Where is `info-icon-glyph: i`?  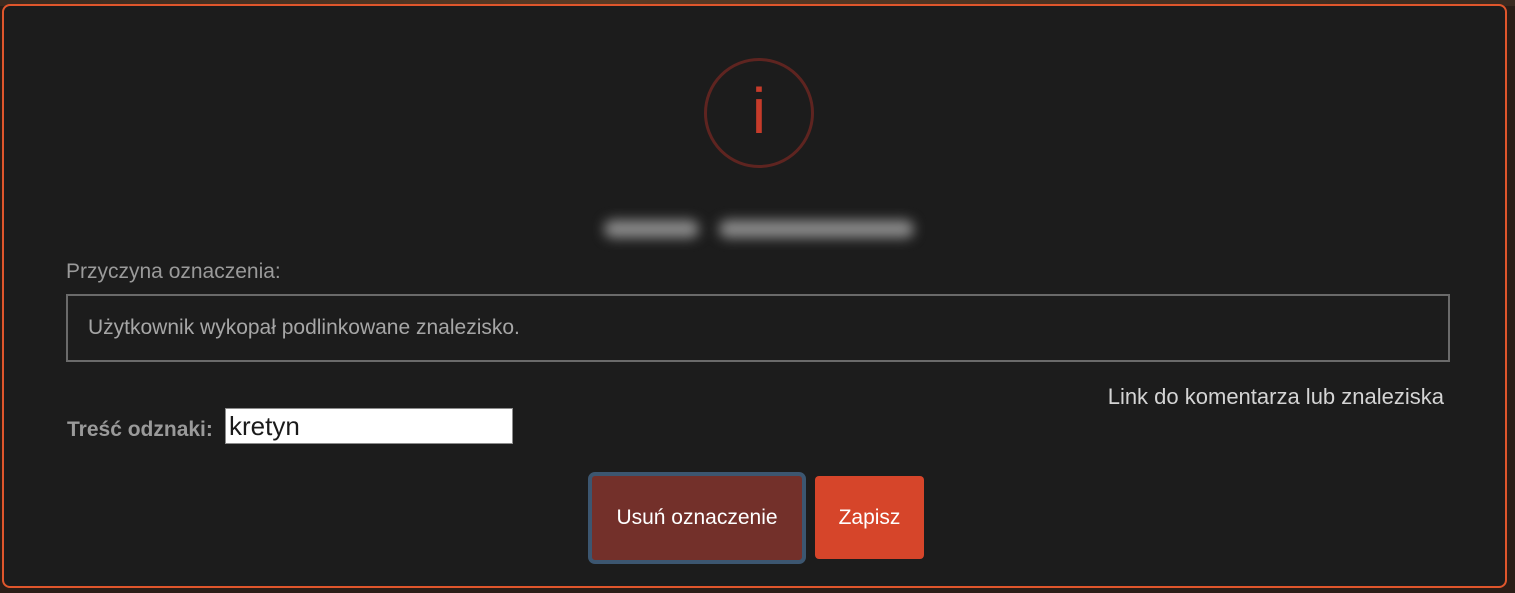 info-icon-glyph: i is located at coordinates (759, 111).